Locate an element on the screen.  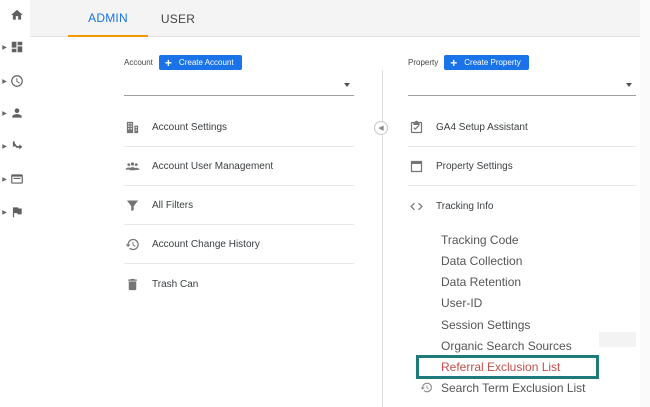
trash-icon is located at coordinates (132, 284).